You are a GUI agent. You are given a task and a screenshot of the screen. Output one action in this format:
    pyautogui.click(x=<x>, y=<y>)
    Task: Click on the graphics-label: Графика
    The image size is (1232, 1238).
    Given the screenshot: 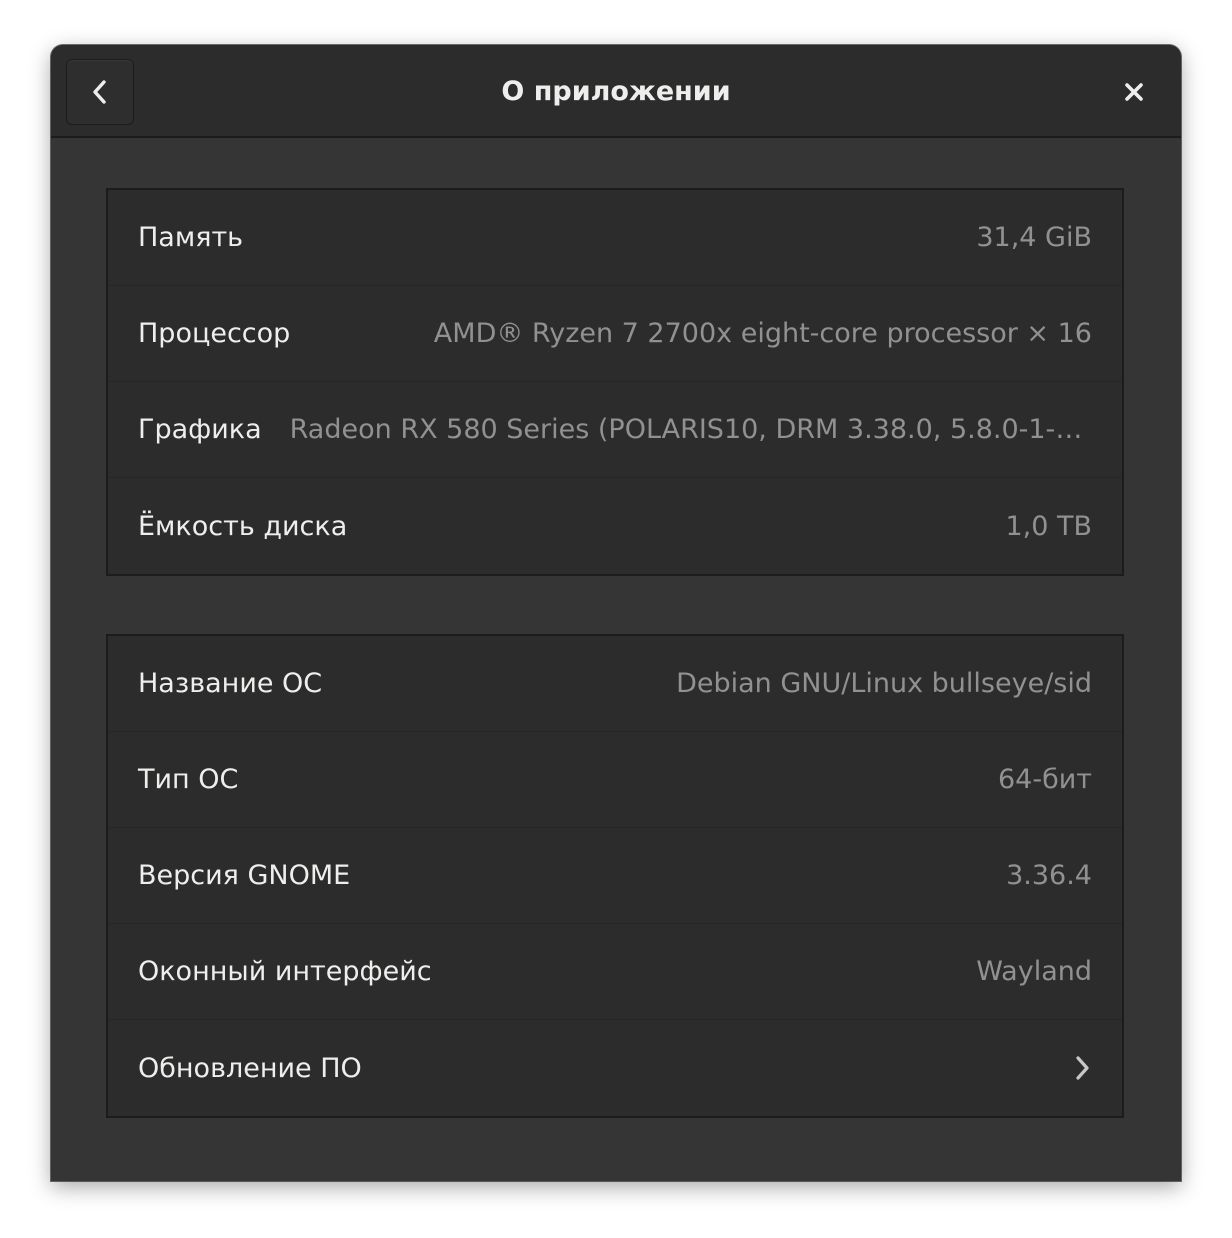 What is the action you would take?
    pyautogui.click(x=200, y=429)
    